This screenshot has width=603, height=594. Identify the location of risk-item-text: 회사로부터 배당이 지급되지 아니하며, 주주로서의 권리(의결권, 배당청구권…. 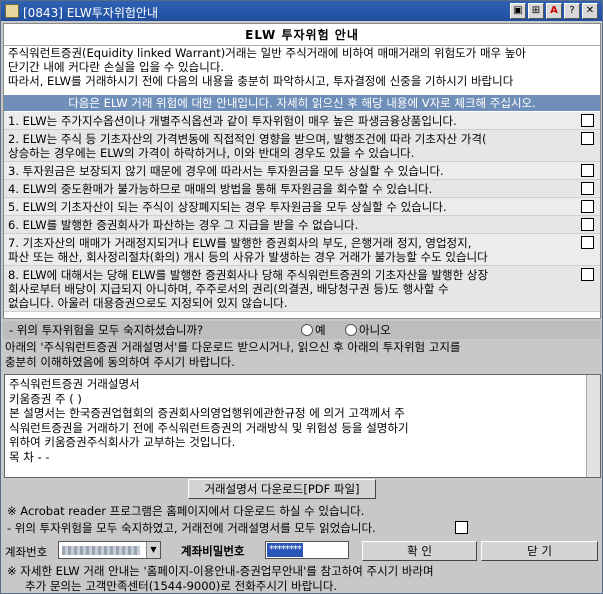
(228, 289).